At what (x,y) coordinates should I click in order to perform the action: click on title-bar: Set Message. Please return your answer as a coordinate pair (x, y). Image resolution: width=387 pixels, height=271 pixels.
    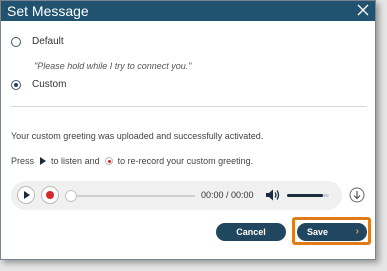
    Looking at the image, I should click on (188, 11).